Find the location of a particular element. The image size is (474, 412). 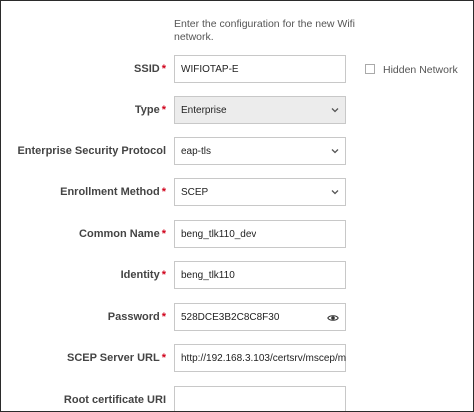

root-cert-row: Root certificate URI is located at coordinates (237, 398).